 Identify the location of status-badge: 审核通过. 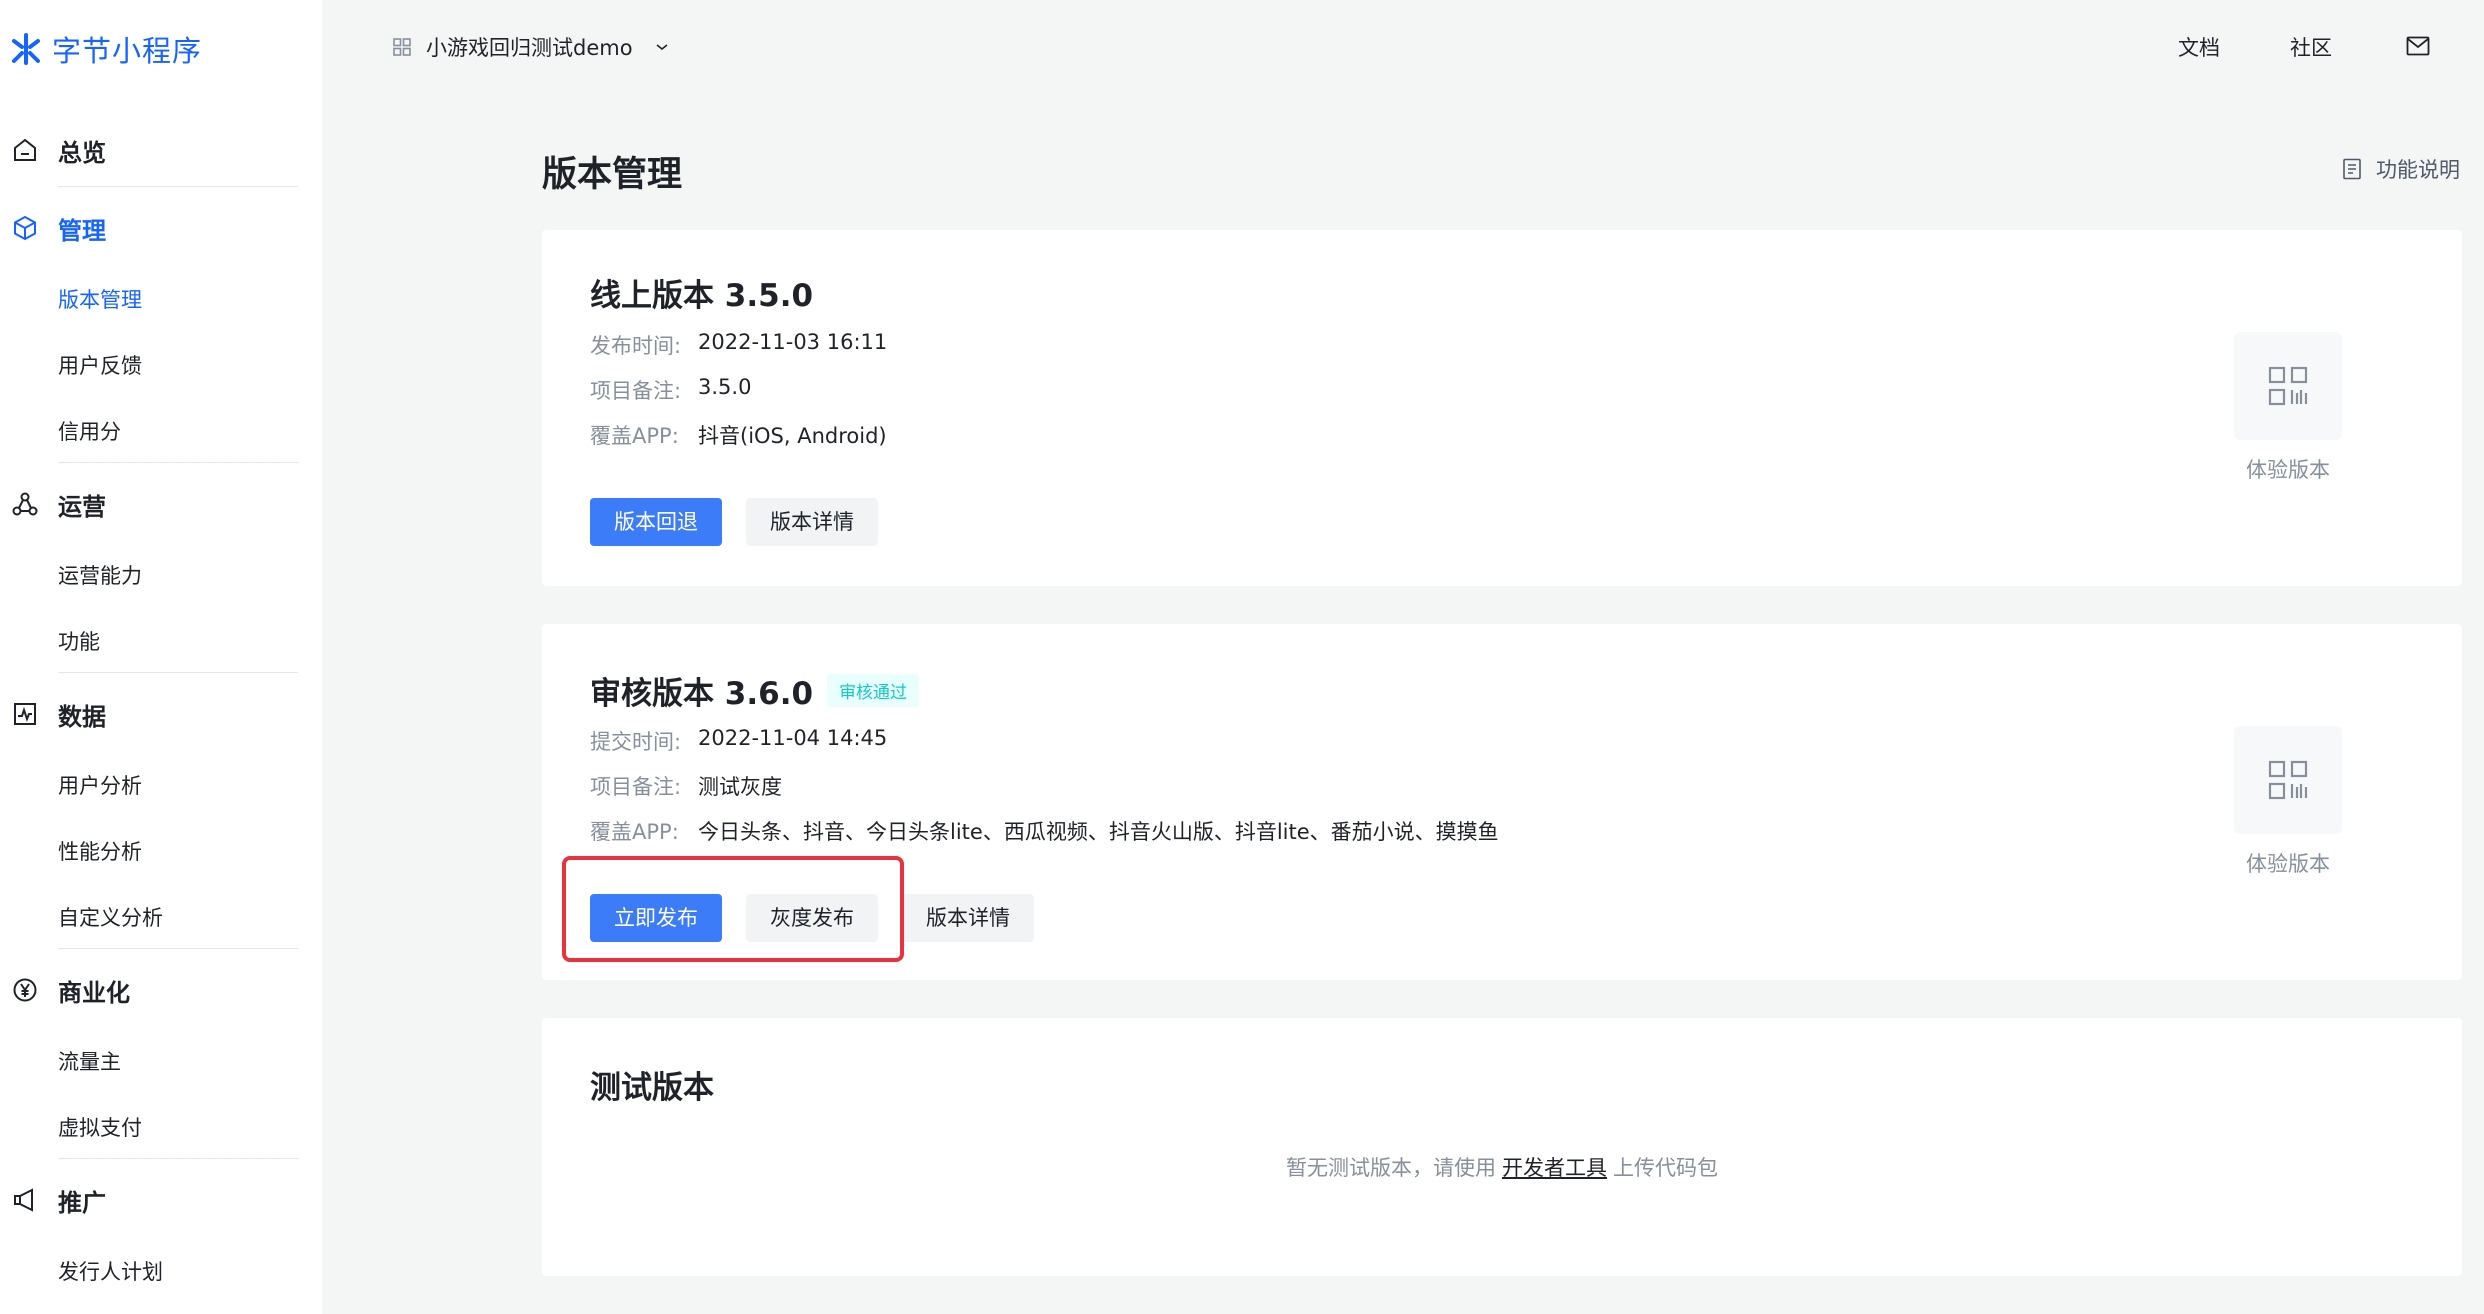
(873, 690).